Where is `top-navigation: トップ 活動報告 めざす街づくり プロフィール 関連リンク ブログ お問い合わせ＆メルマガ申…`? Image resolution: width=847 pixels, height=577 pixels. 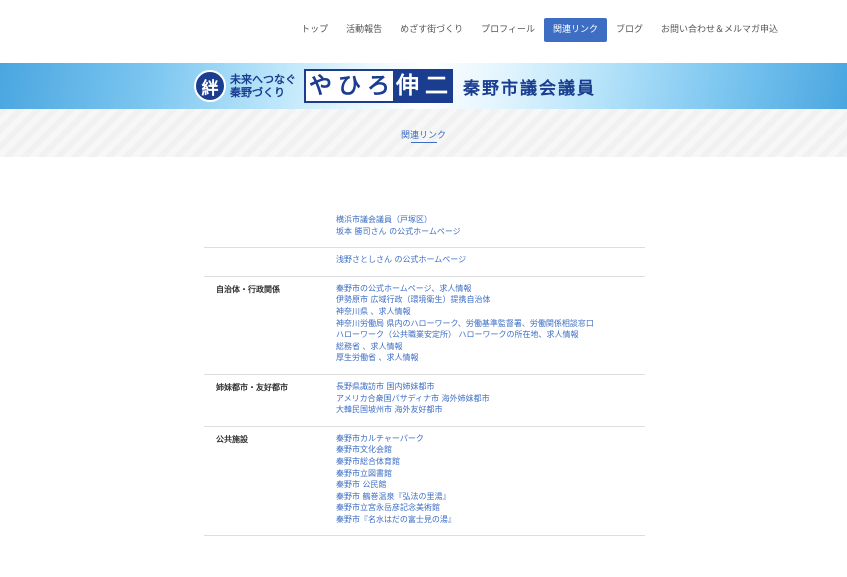 top-navigation: トップ 活動報告 めざす街づくり プロフィール 関連リンク ブログ お問い合わせ＆メルマガ申… is located at coordinates (423, 31).